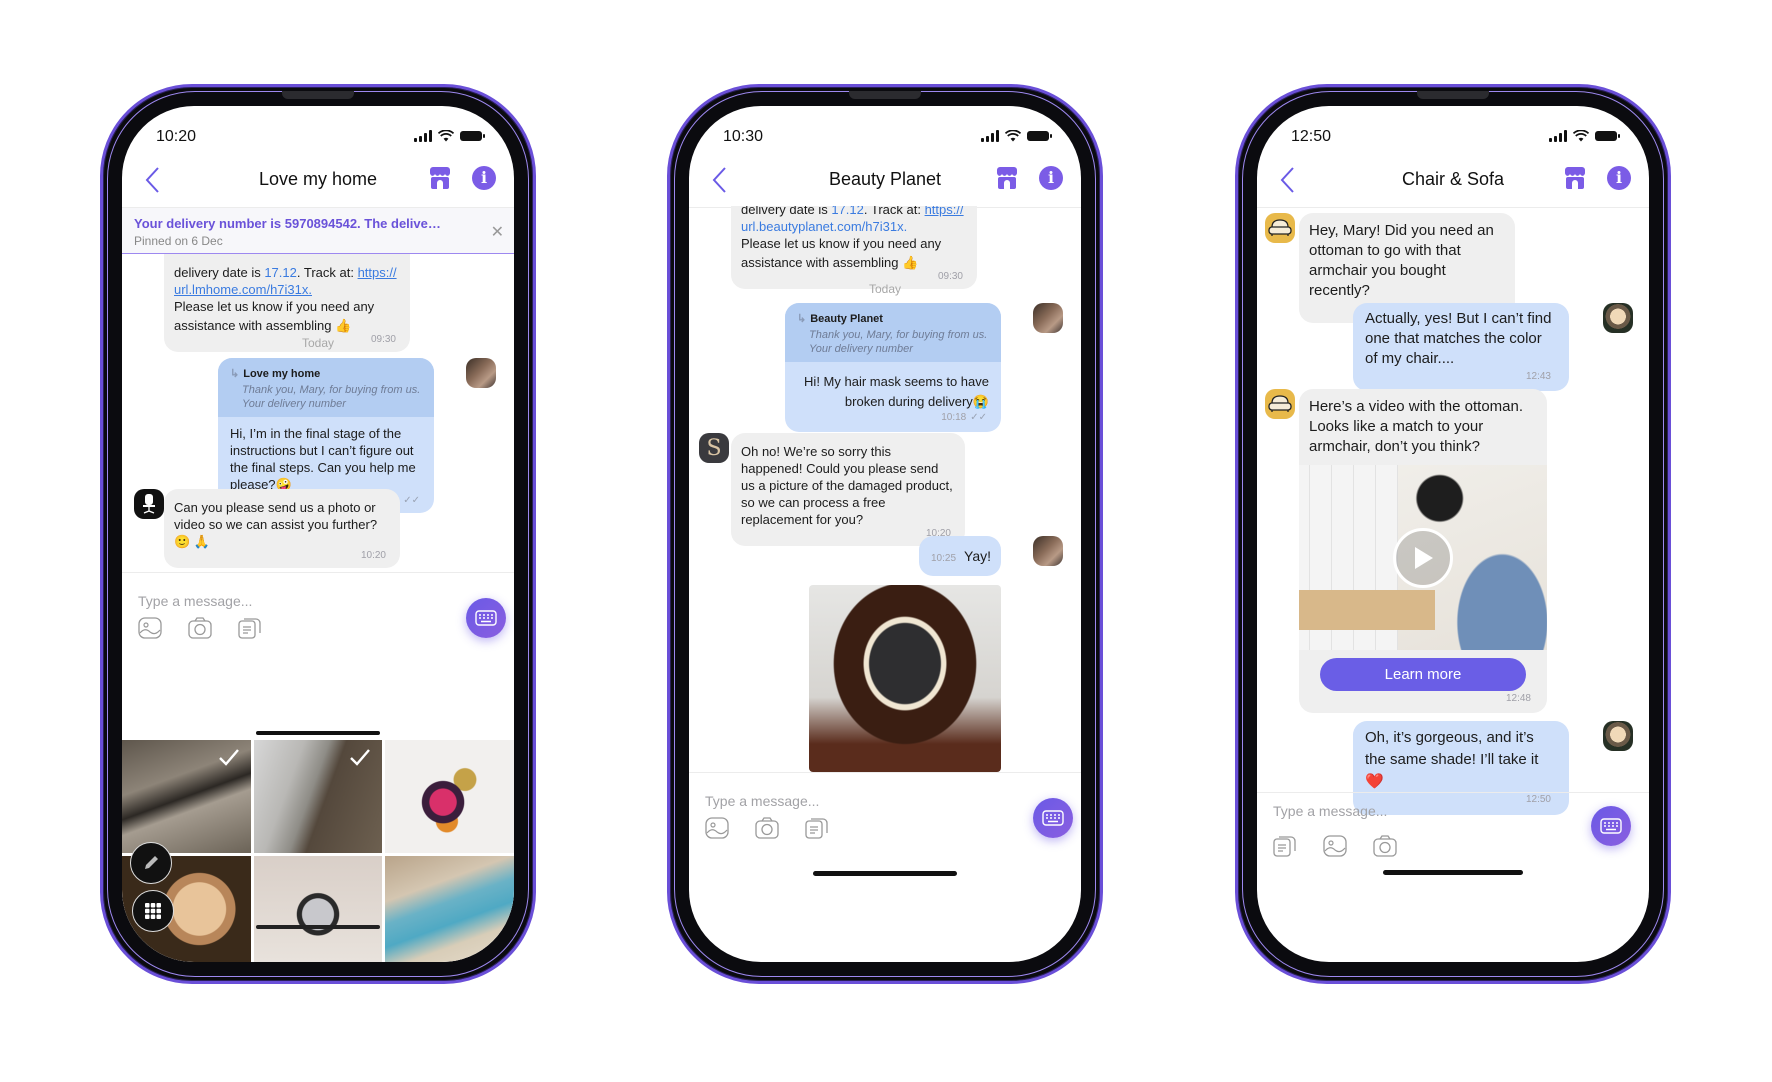 The image size is (1772, 1082). I want to click on outgoing-message: 10:25 Yay!, so click(960, 556).